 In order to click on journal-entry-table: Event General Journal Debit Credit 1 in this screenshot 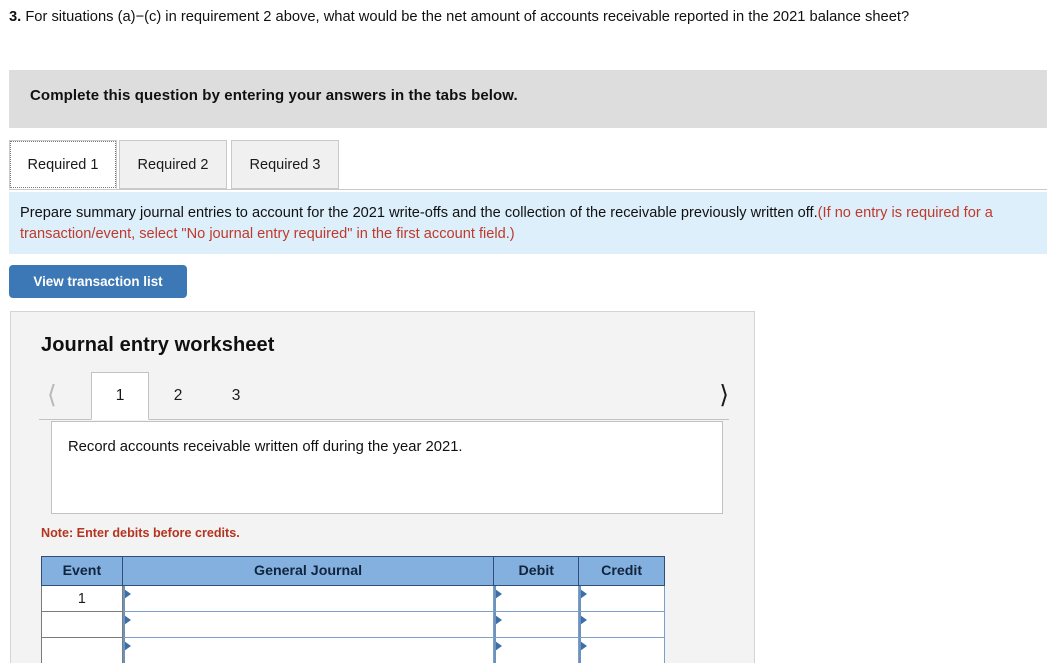, I will do `click(353, 609)`.